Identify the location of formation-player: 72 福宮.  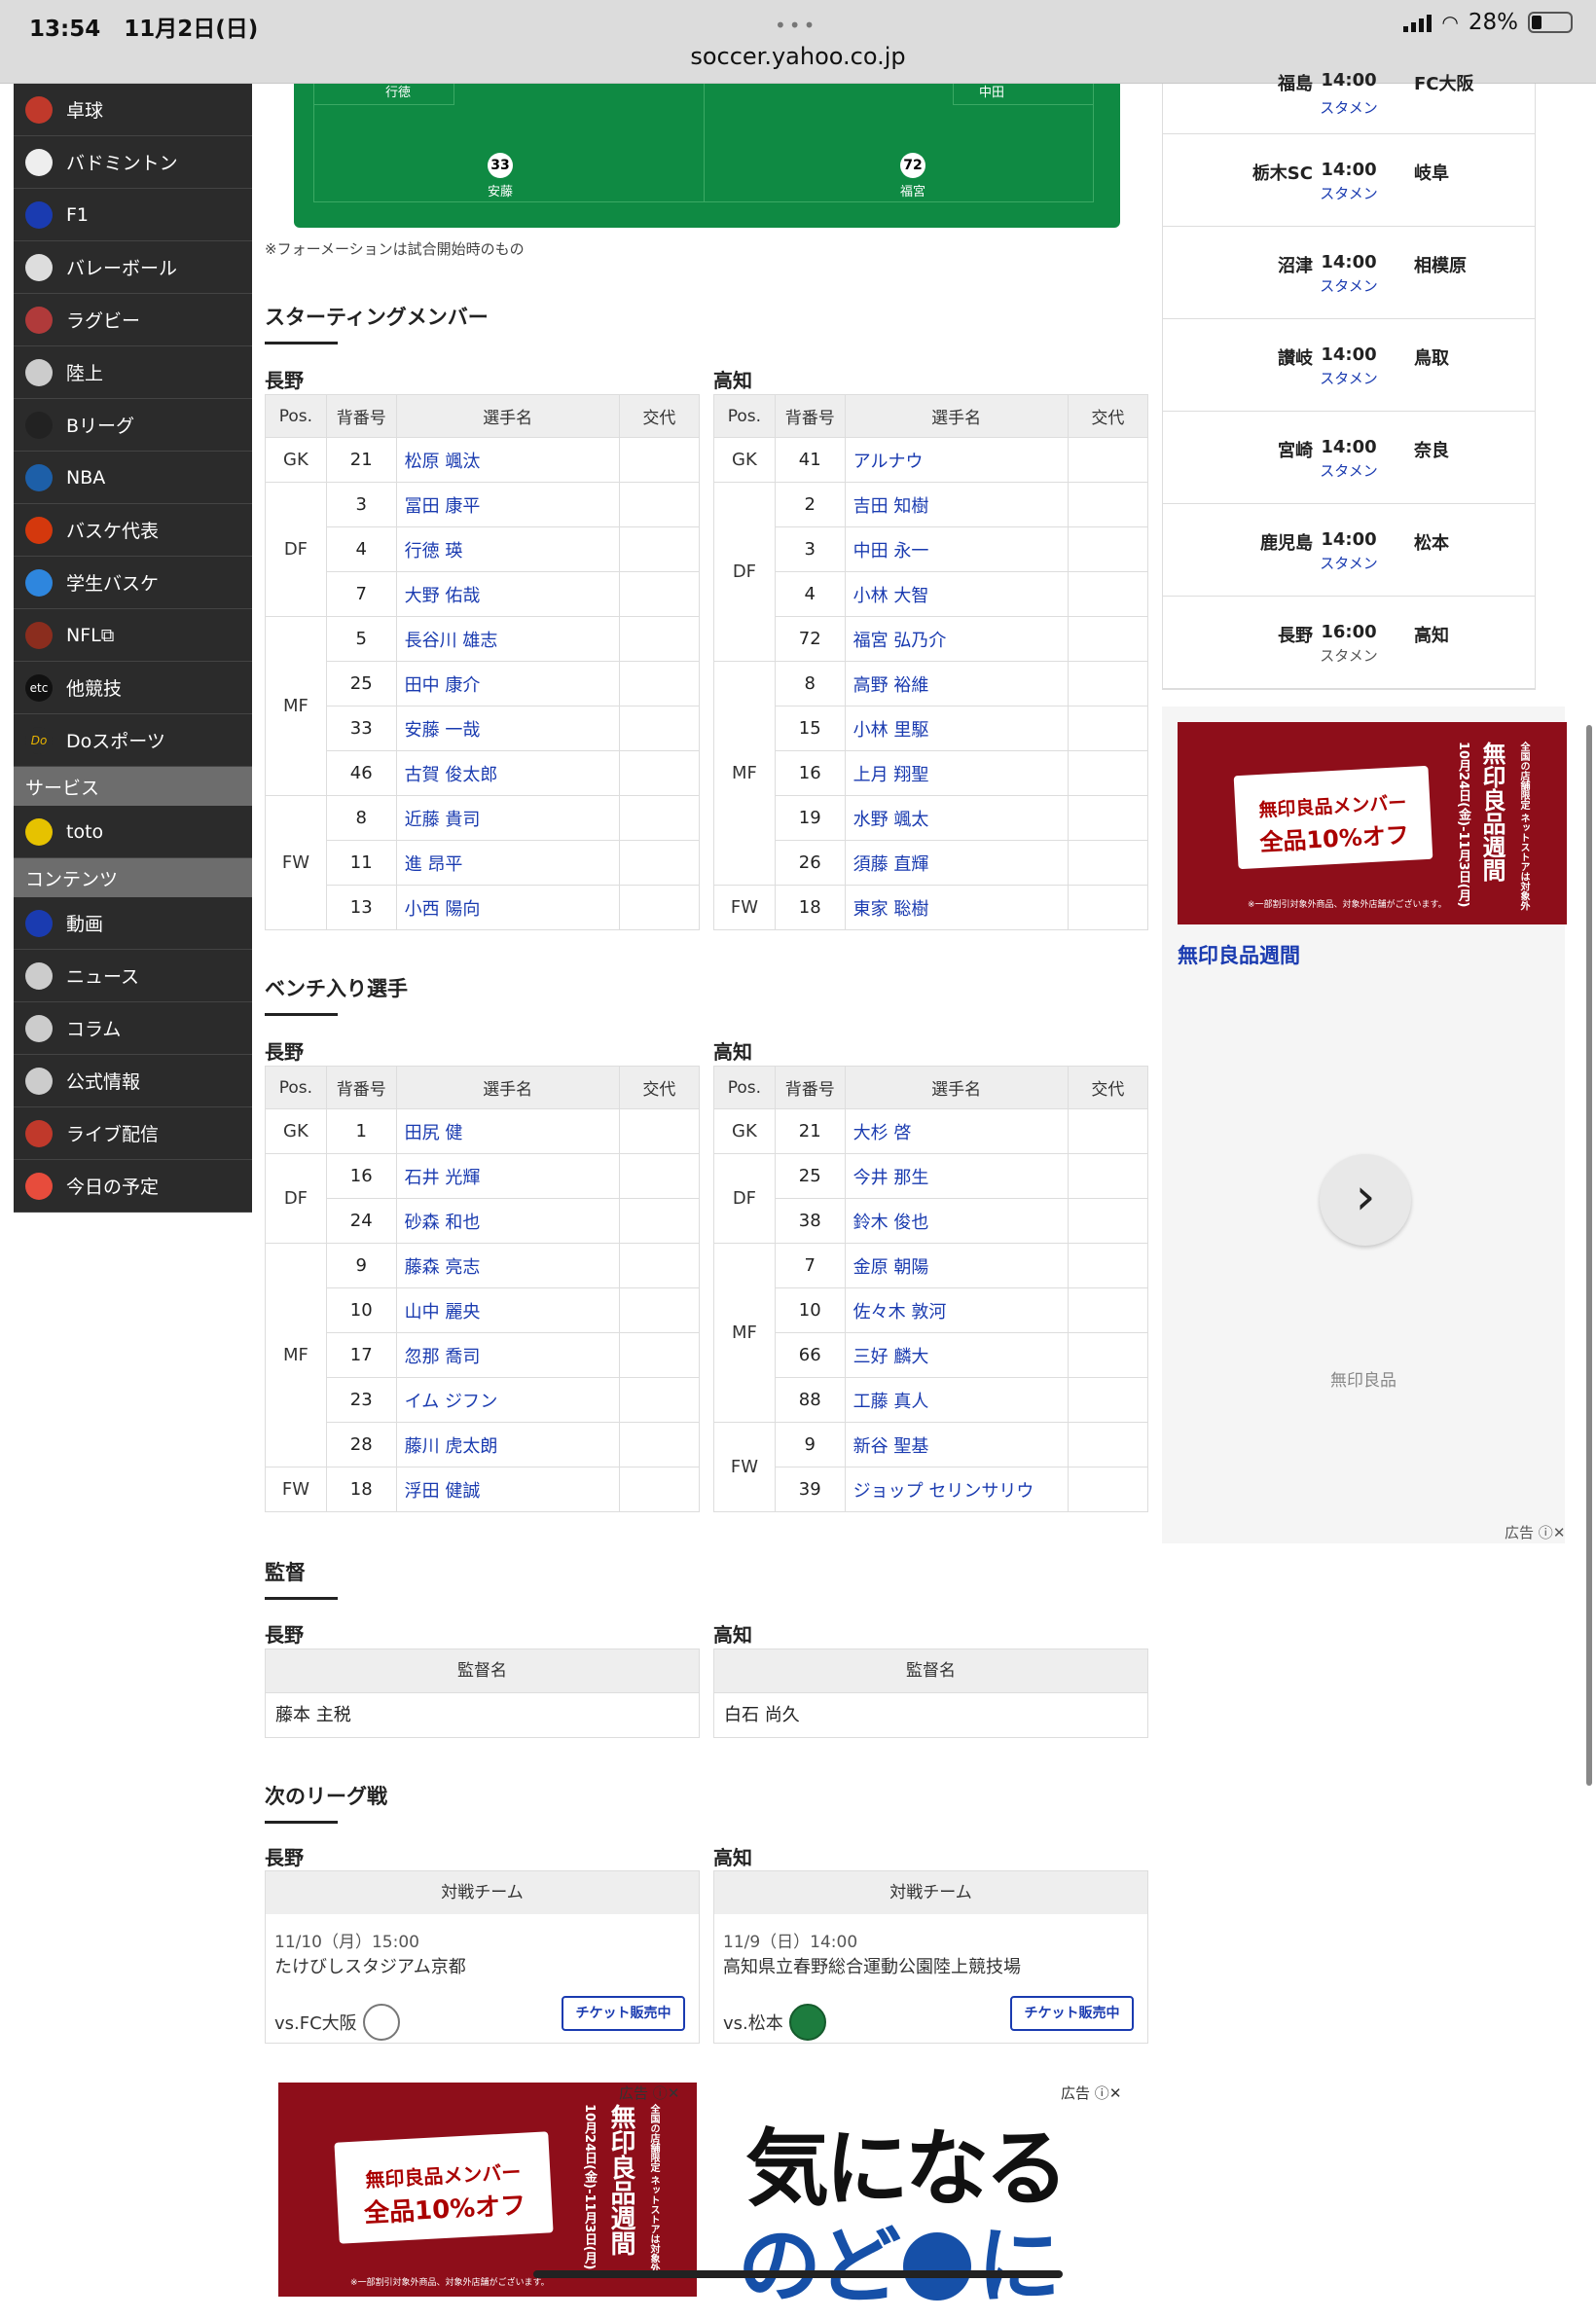
(913, 176).